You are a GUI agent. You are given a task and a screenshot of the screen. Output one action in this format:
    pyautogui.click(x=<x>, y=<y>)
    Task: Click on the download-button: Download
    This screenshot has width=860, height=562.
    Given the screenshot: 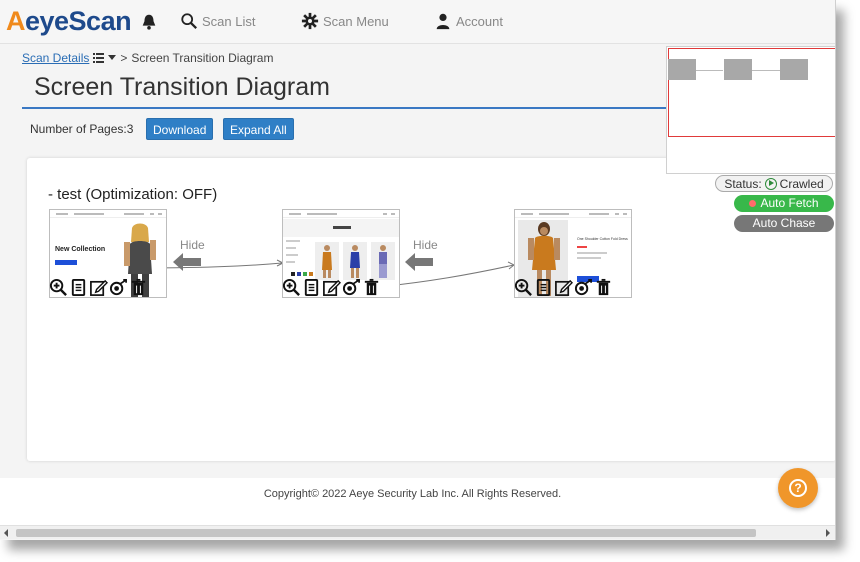 What is the action you would take?
    pyautogui.click(x=180, y=129)
    